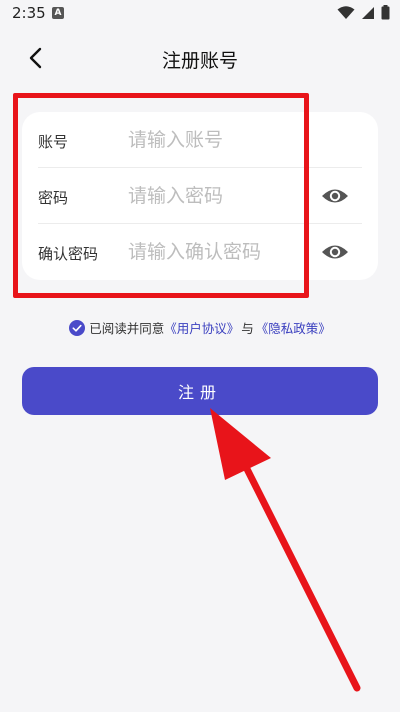 The height and width of the screenshot is (712, 400). I want to click on password-visibility-toggle, so click(335, 196).